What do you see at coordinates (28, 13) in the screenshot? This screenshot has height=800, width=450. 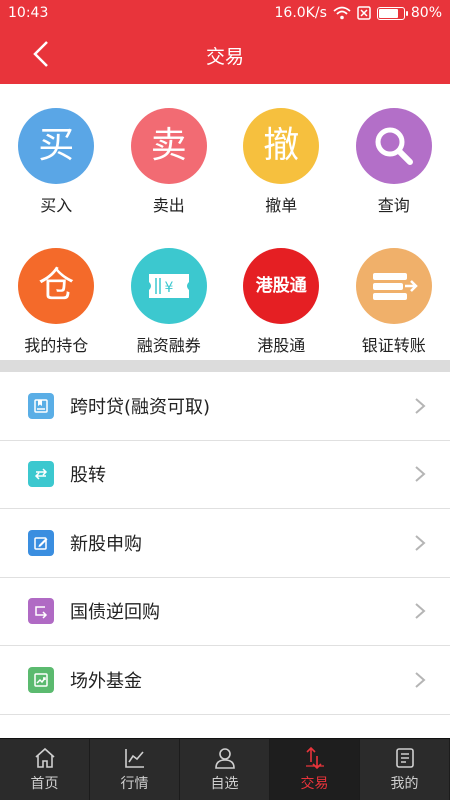 I see `status-time: 10:43` at bounding box center [28, 13].